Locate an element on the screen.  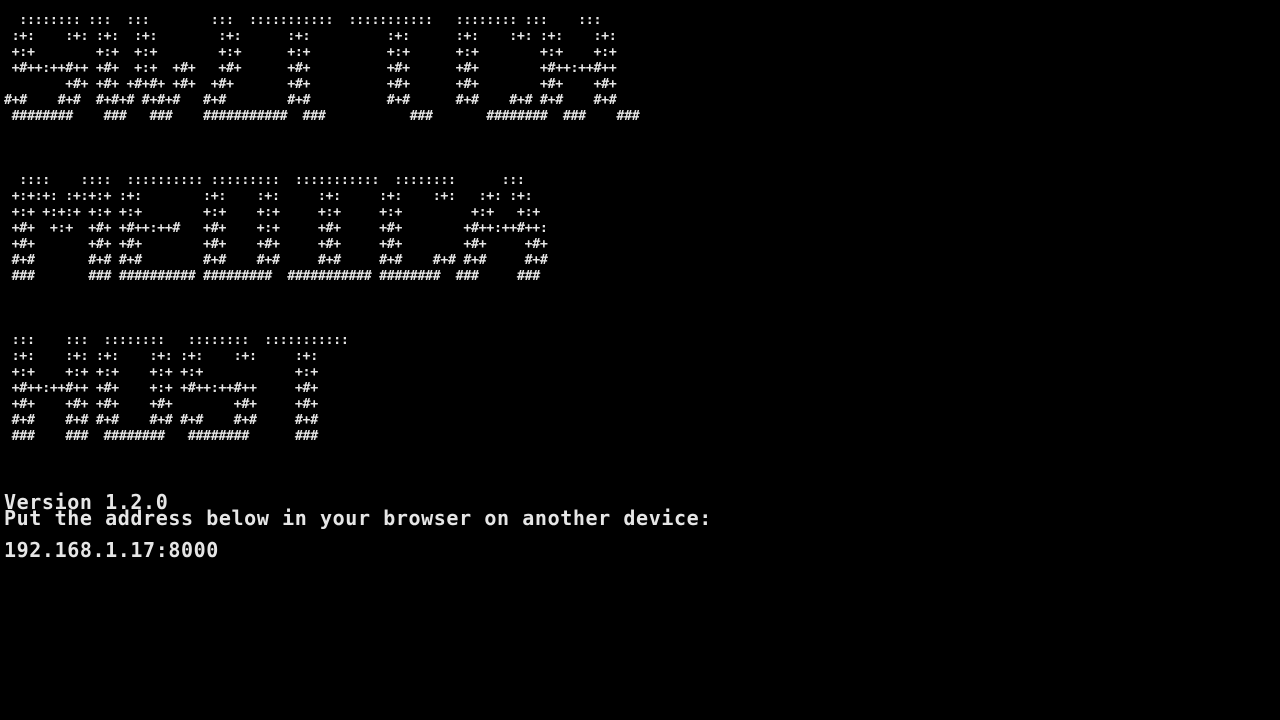
ascii-banner-switch: :::::::: ::: ::: ::: :::::::::: is located at coordinates (322, 68).